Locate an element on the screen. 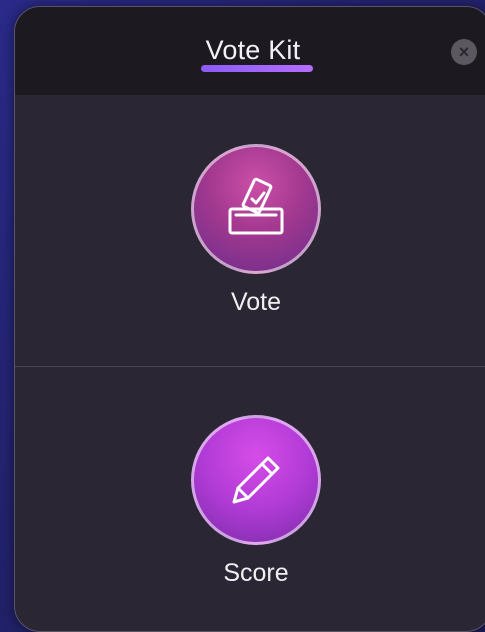  dialog-header: Vote Kit × is located at coordinates (250, 51).